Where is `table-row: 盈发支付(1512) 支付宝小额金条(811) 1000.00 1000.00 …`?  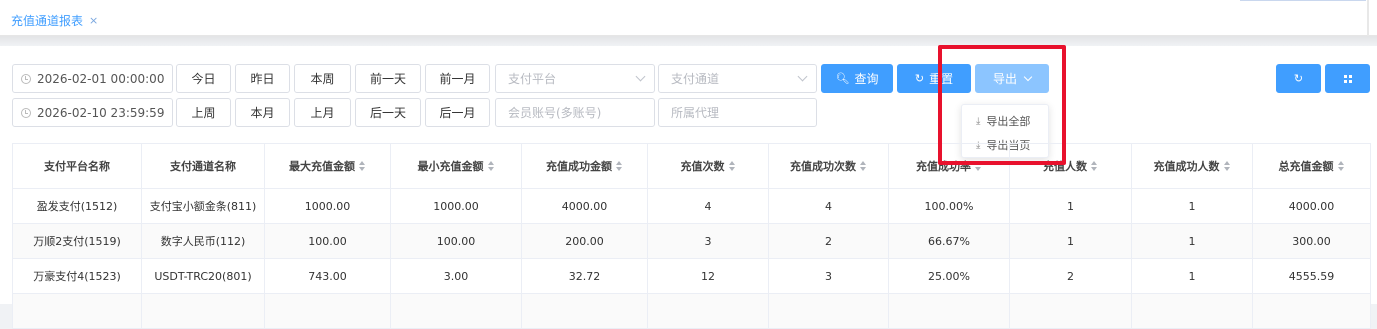 table-row: 盈发支付(1512) 支付宝小额金条(811) 1000.00 1000.00 … is located at coordinates (691, 206).